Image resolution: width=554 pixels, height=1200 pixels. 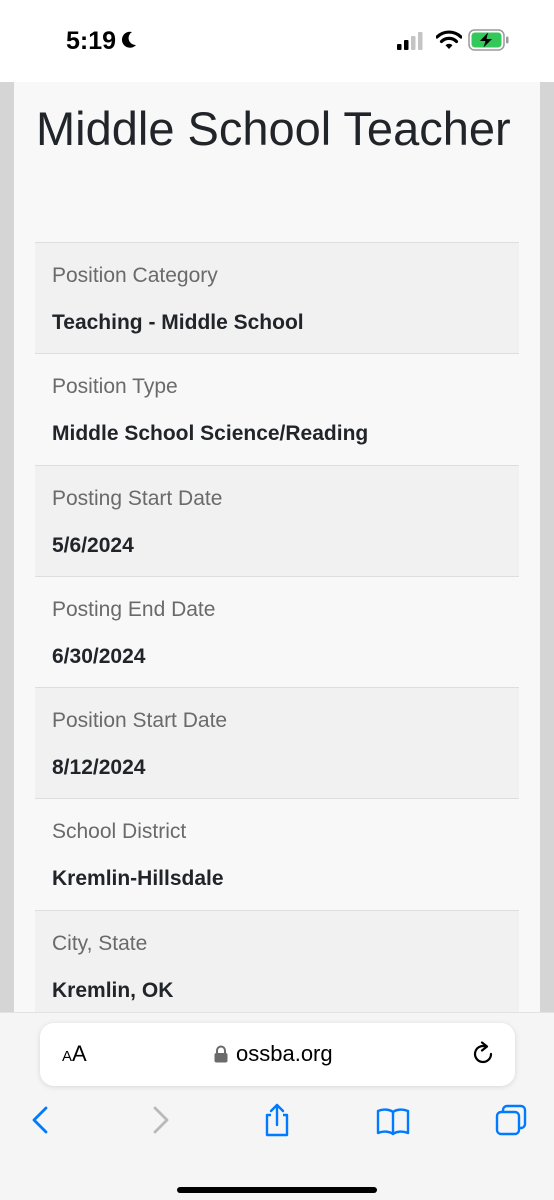 What do you see at coordinates (511, 1120) in the screenshot?
I see `tabs-icon` at bounding box center [511, 1120].